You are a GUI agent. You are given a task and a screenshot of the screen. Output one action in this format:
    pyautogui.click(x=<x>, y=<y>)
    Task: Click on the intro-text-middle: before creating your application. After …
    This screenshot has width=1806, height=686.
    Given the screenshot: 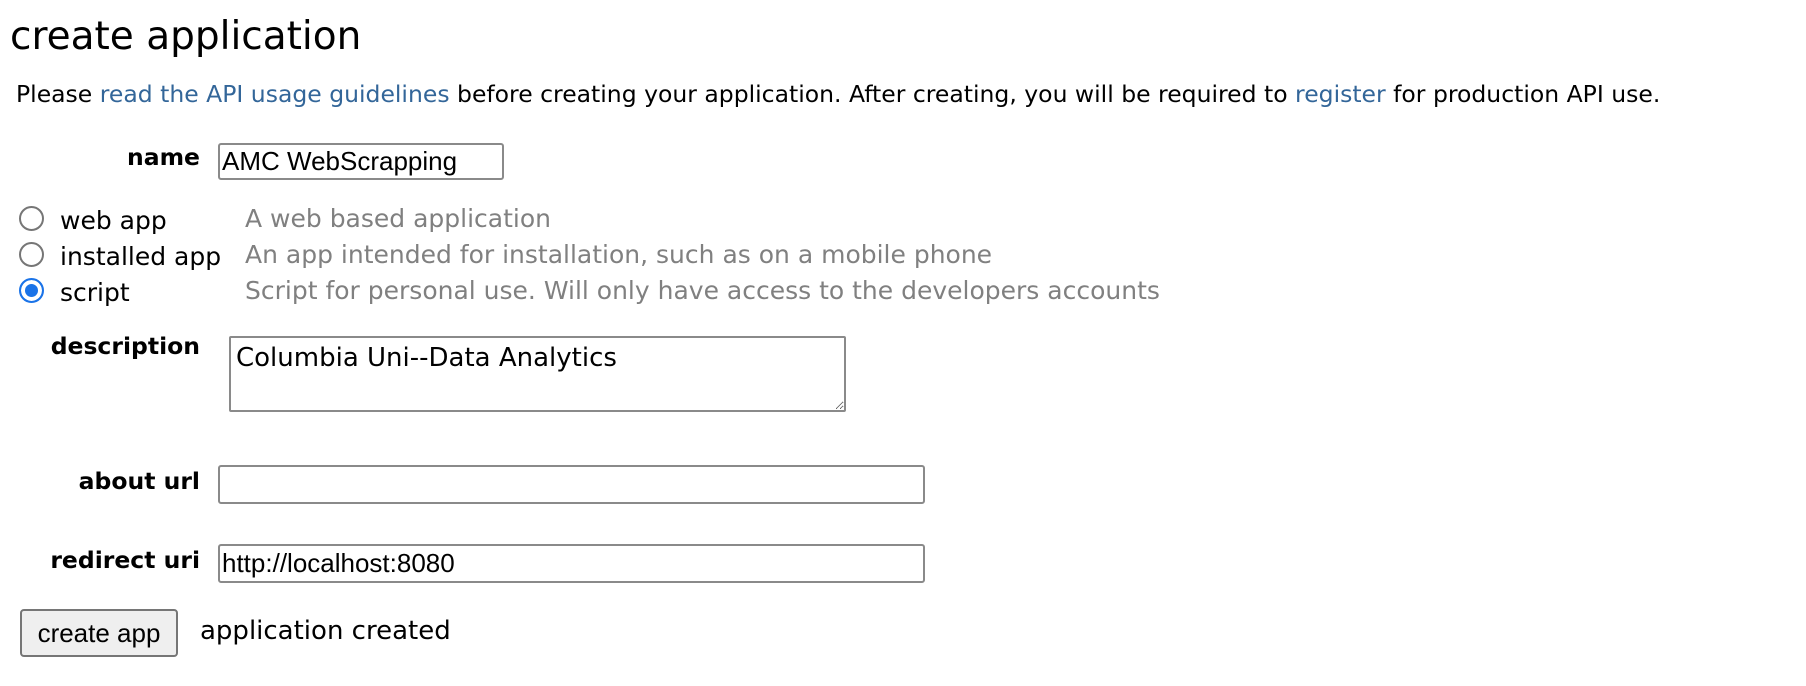 What is the action you would take?
    pyautogui.click(x=872, y=94)
    